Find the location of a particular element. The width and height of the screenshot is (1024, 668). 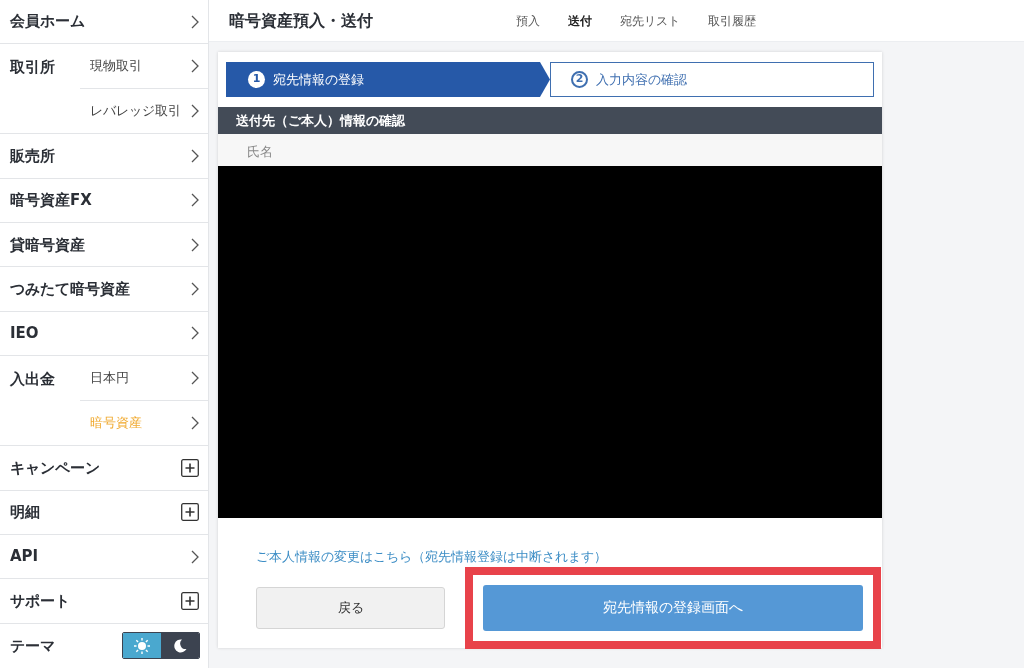

moon-icon is located at coordinates (180, 645).